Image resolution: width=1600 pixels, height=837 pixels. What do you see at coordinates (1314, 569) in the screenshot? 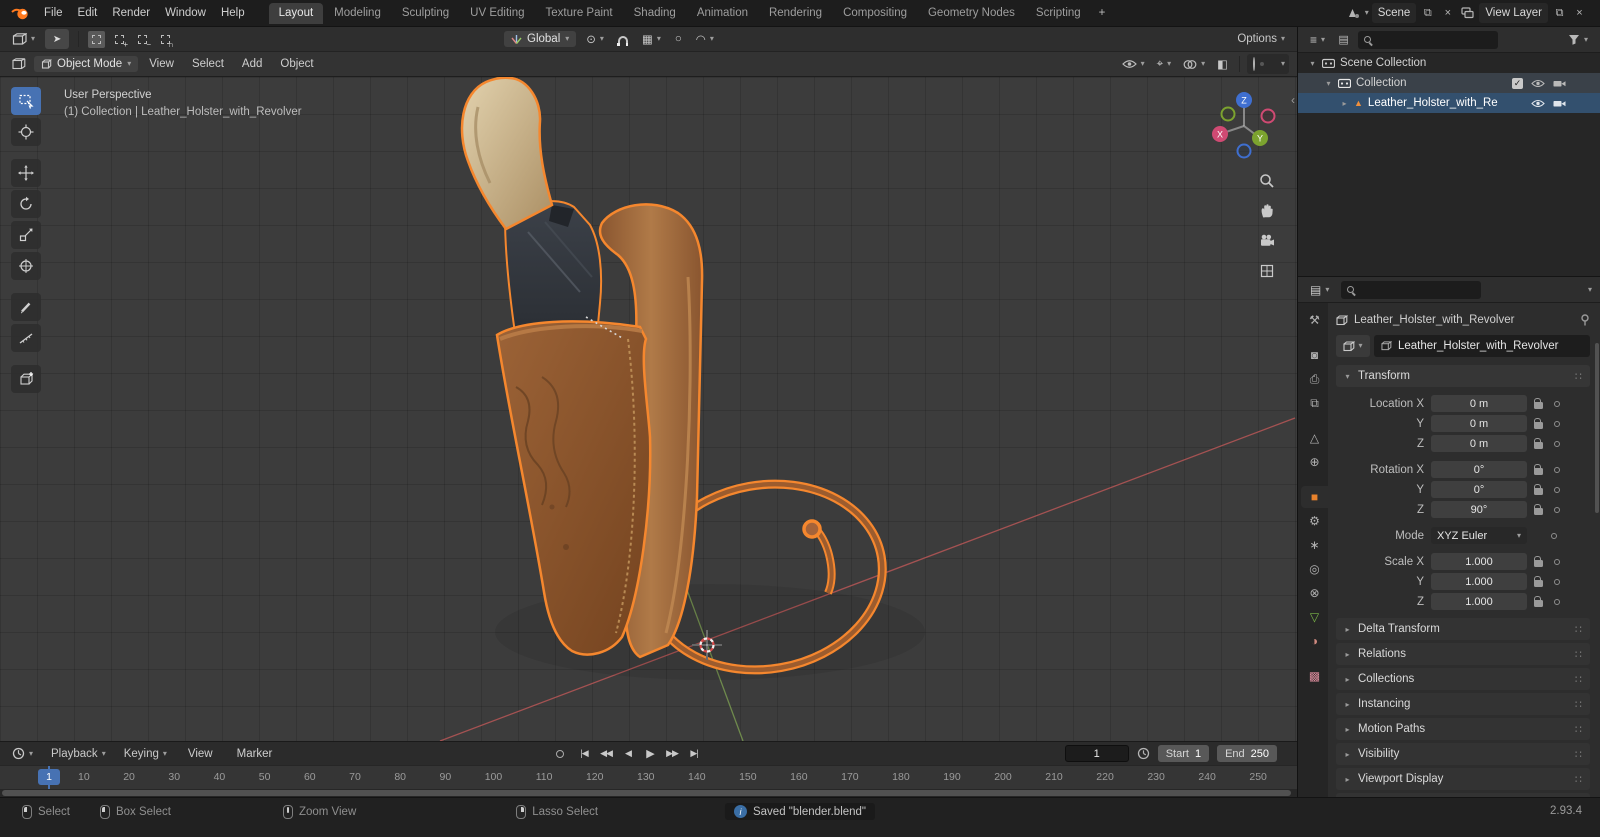
I see `tab-physics: ◎` at bounding box center [1314, 569].